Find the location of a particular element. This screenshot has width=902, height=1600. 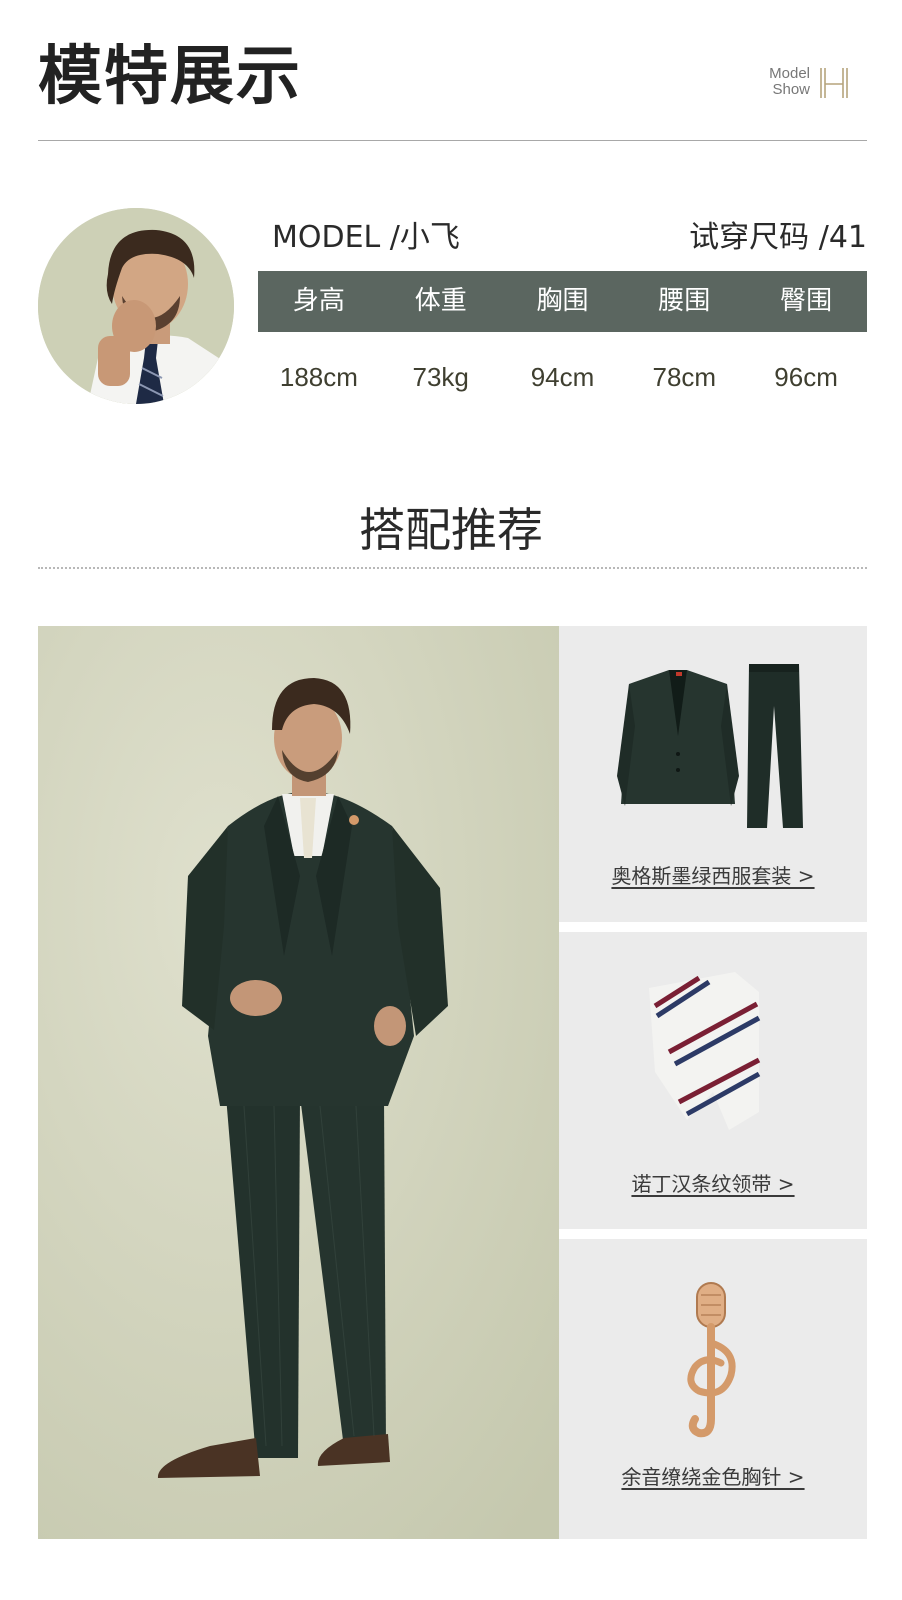

stat-label-waist: 腰围 is located at coordinates (684, 301).